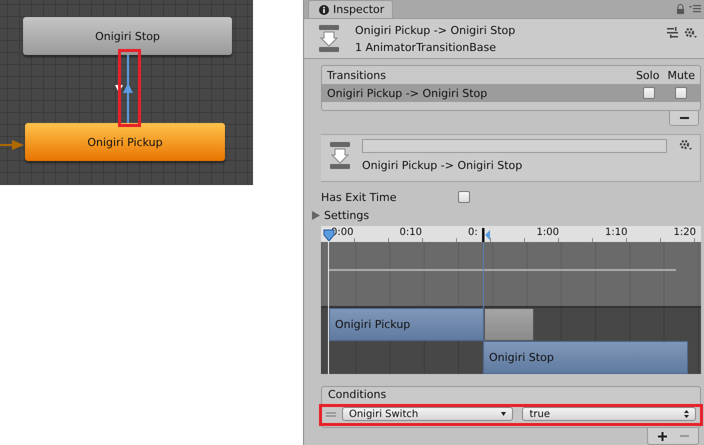  Describe the element at coordinates (539, 414) in the screenshot. I see `dropdown-value: true` at that location.